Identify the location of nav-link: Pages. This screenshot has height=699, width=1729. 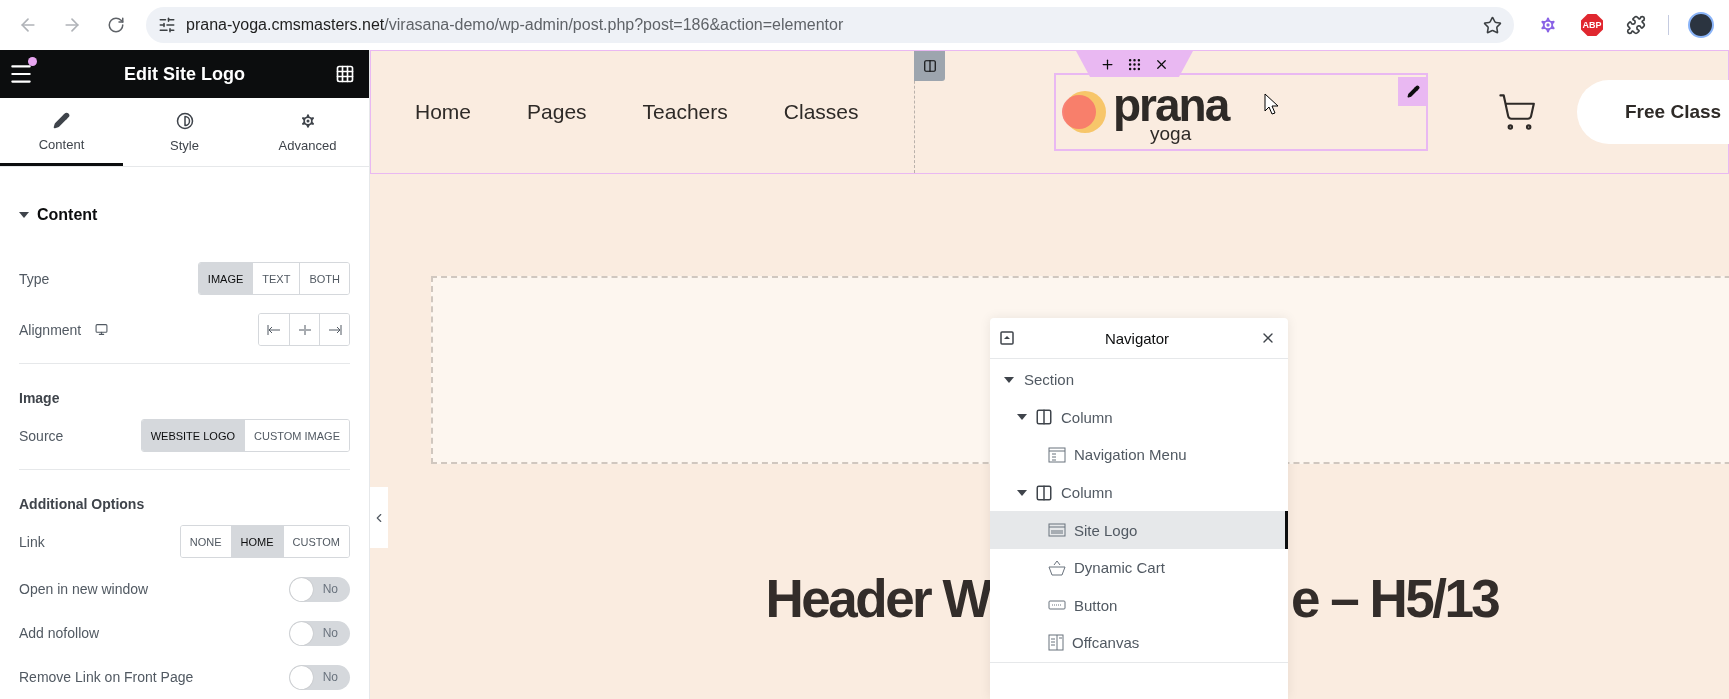
(557, 112).